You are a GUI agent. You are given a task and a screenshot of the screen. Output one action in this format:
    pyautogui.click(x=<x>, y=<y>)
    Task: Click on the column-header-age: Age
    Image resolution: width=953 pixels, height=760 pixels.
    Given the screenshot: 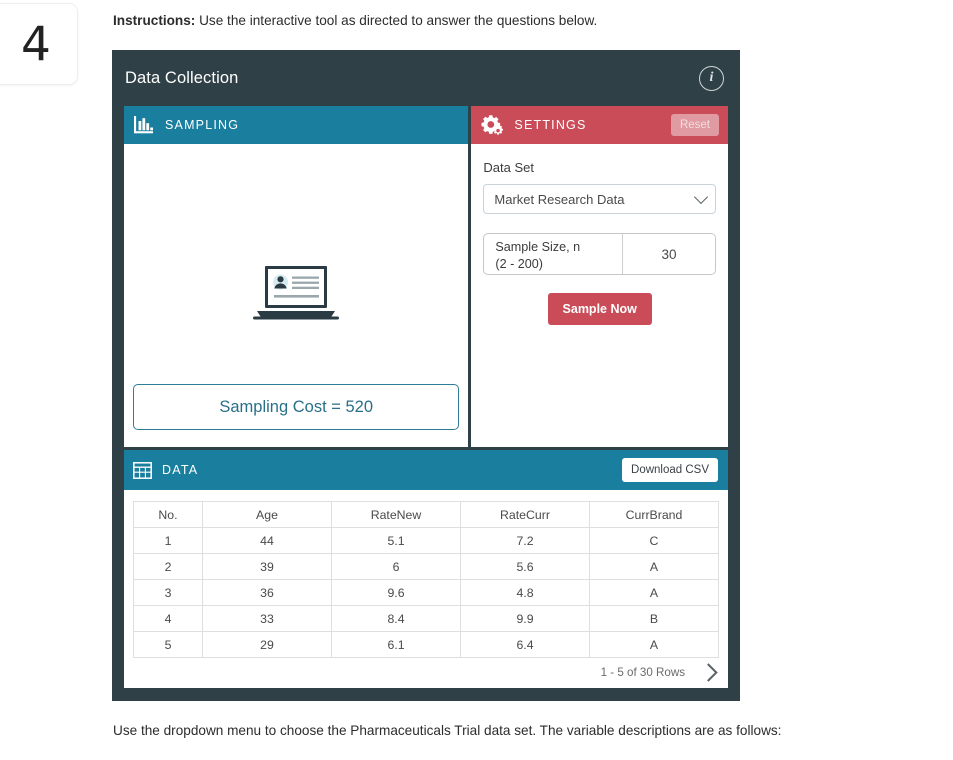 What is the action you would take?
    pyautogui.click(x=267, y=514)
    